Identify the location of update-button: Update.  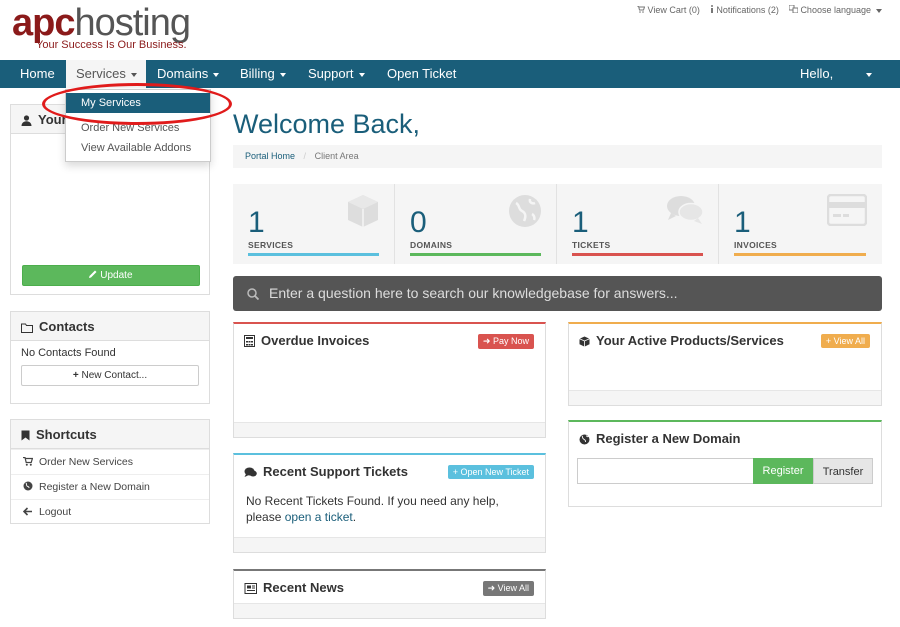
(111, 275).